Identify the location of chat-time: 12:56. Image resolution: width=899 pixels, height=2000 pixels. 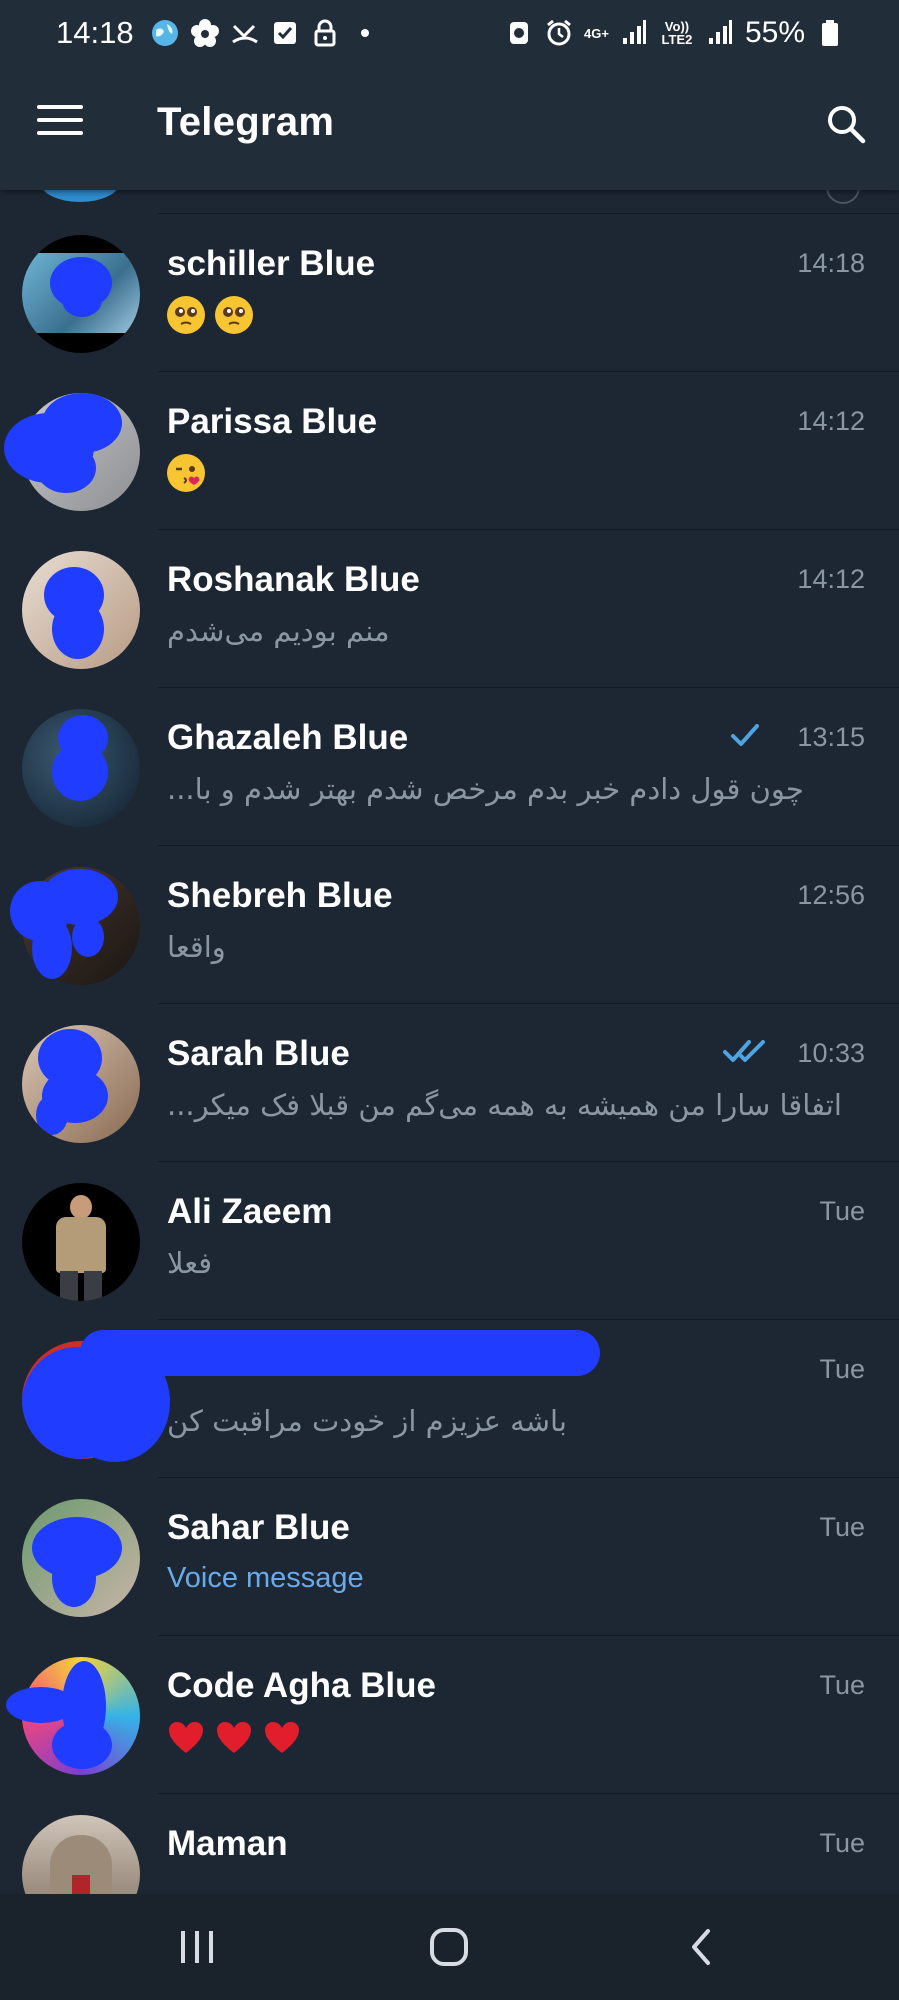
(831, 895).